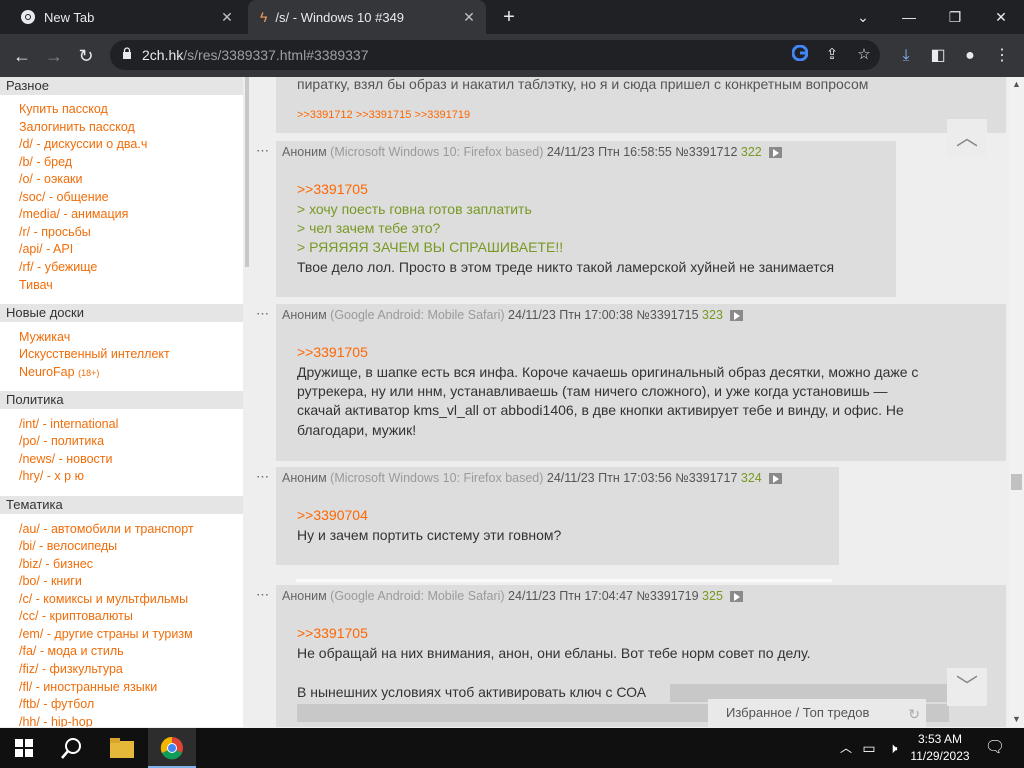  Describe the element at coordinates (1016, 719) in the screenshot. I see `scroll-down-arrow-icon: ▼` at that location.